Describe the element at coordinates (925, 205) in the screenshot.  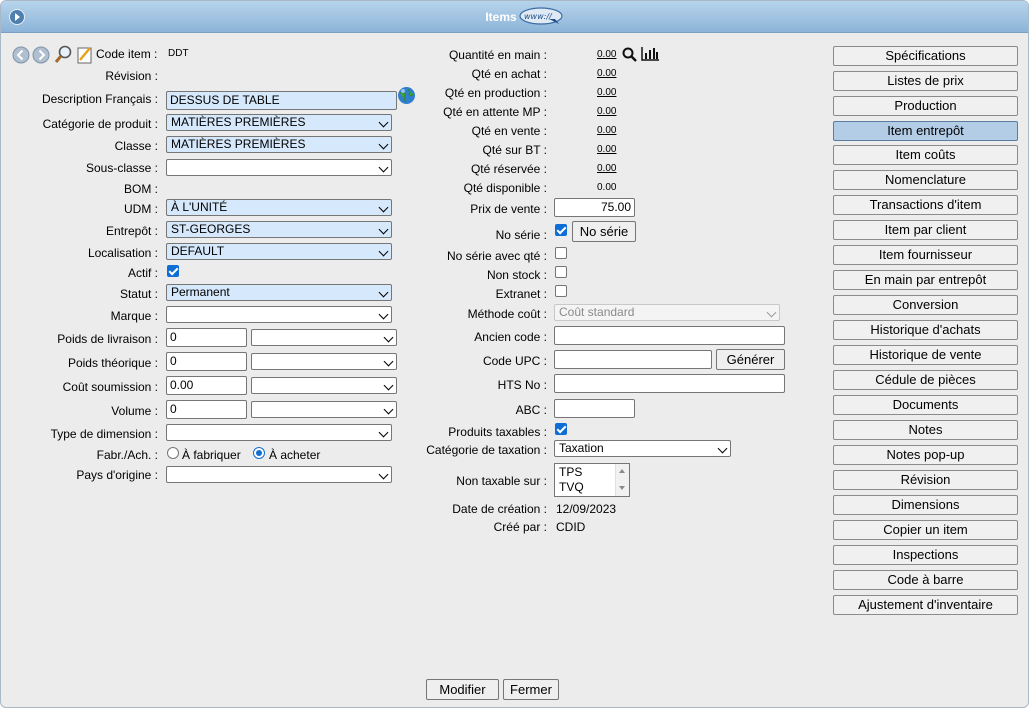
I see `side-button-6: Transactions d'item` at that location.